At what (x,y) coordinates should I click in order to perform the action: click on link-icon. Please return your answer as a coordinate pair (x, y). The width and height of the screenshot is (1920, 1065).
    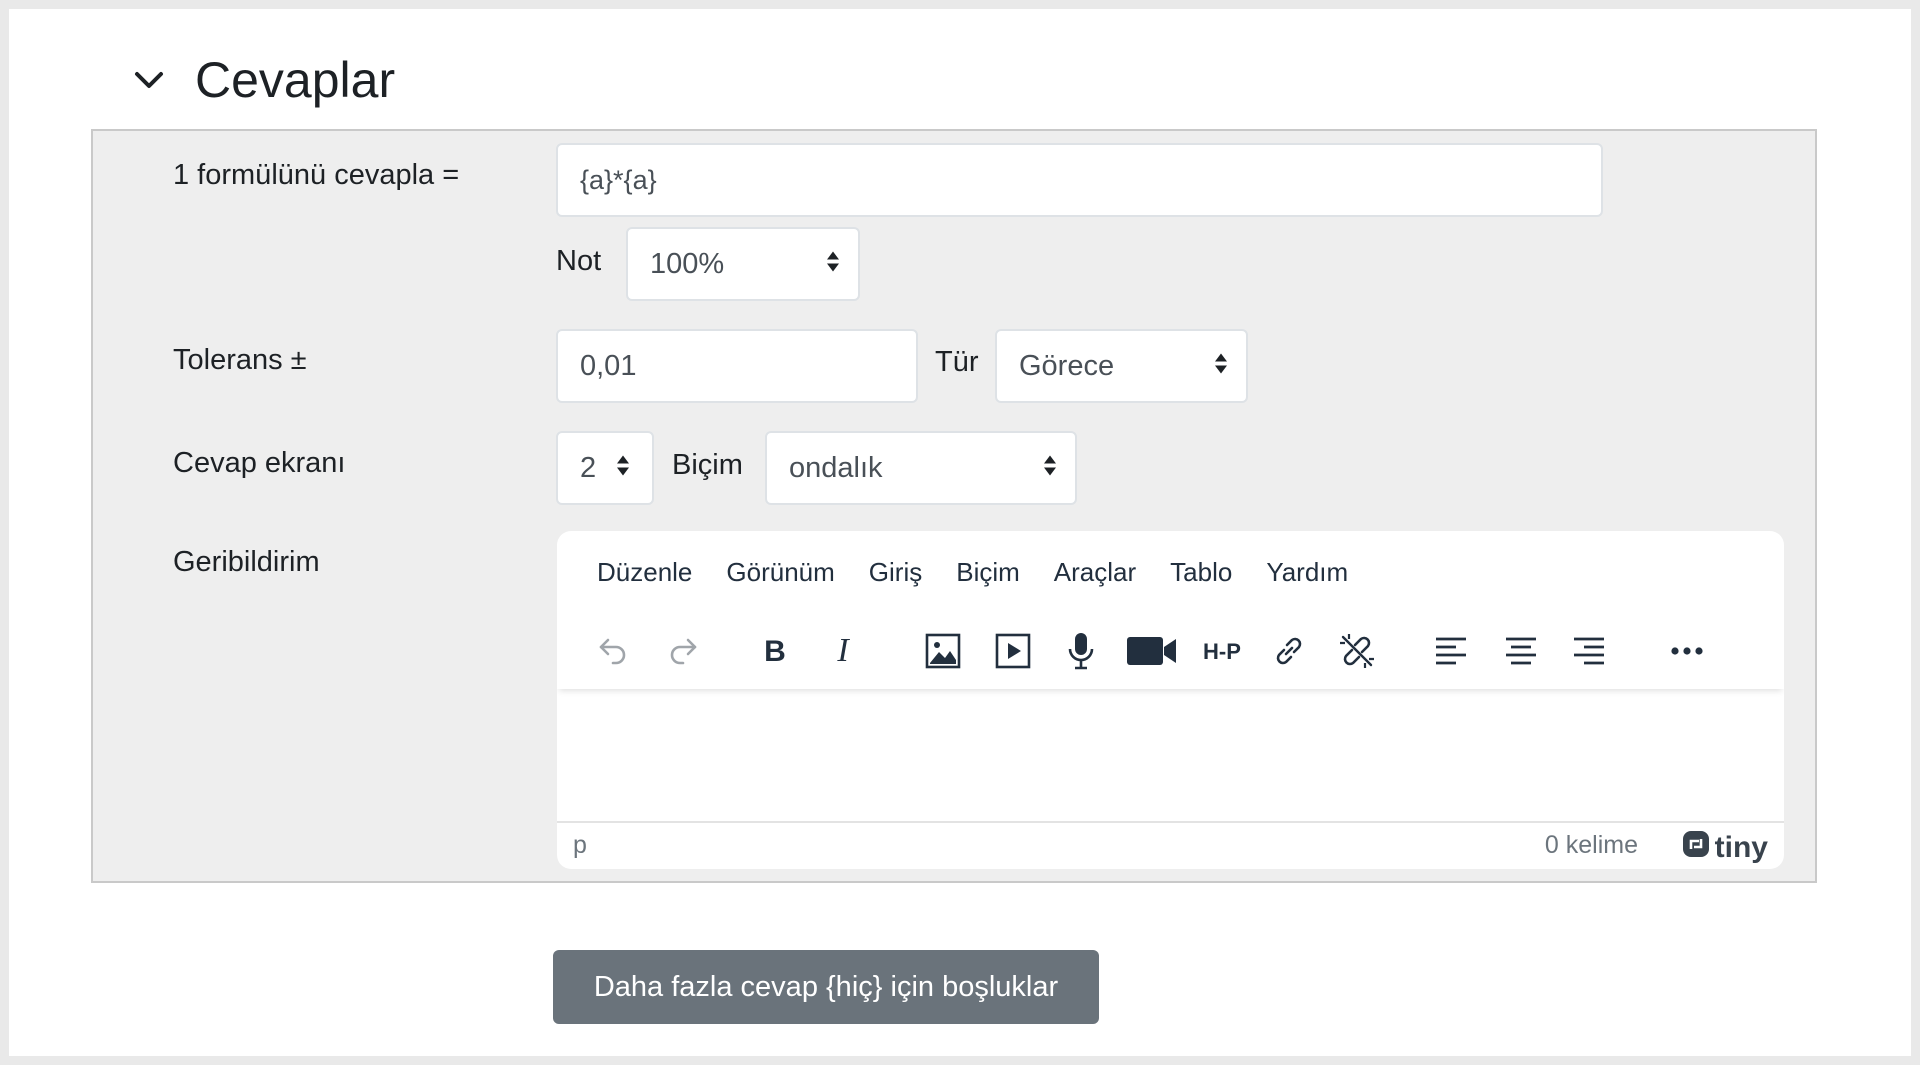
    Looking at the image, I should click on (1289, 651).